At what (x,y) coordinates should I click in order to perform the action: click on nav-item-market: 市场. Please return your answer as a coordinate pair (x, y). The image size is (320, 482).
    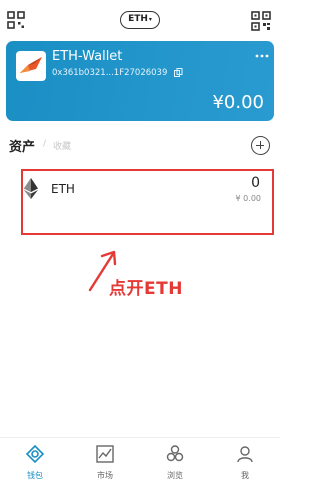
    Looking at the image, I should click on (105, 460).